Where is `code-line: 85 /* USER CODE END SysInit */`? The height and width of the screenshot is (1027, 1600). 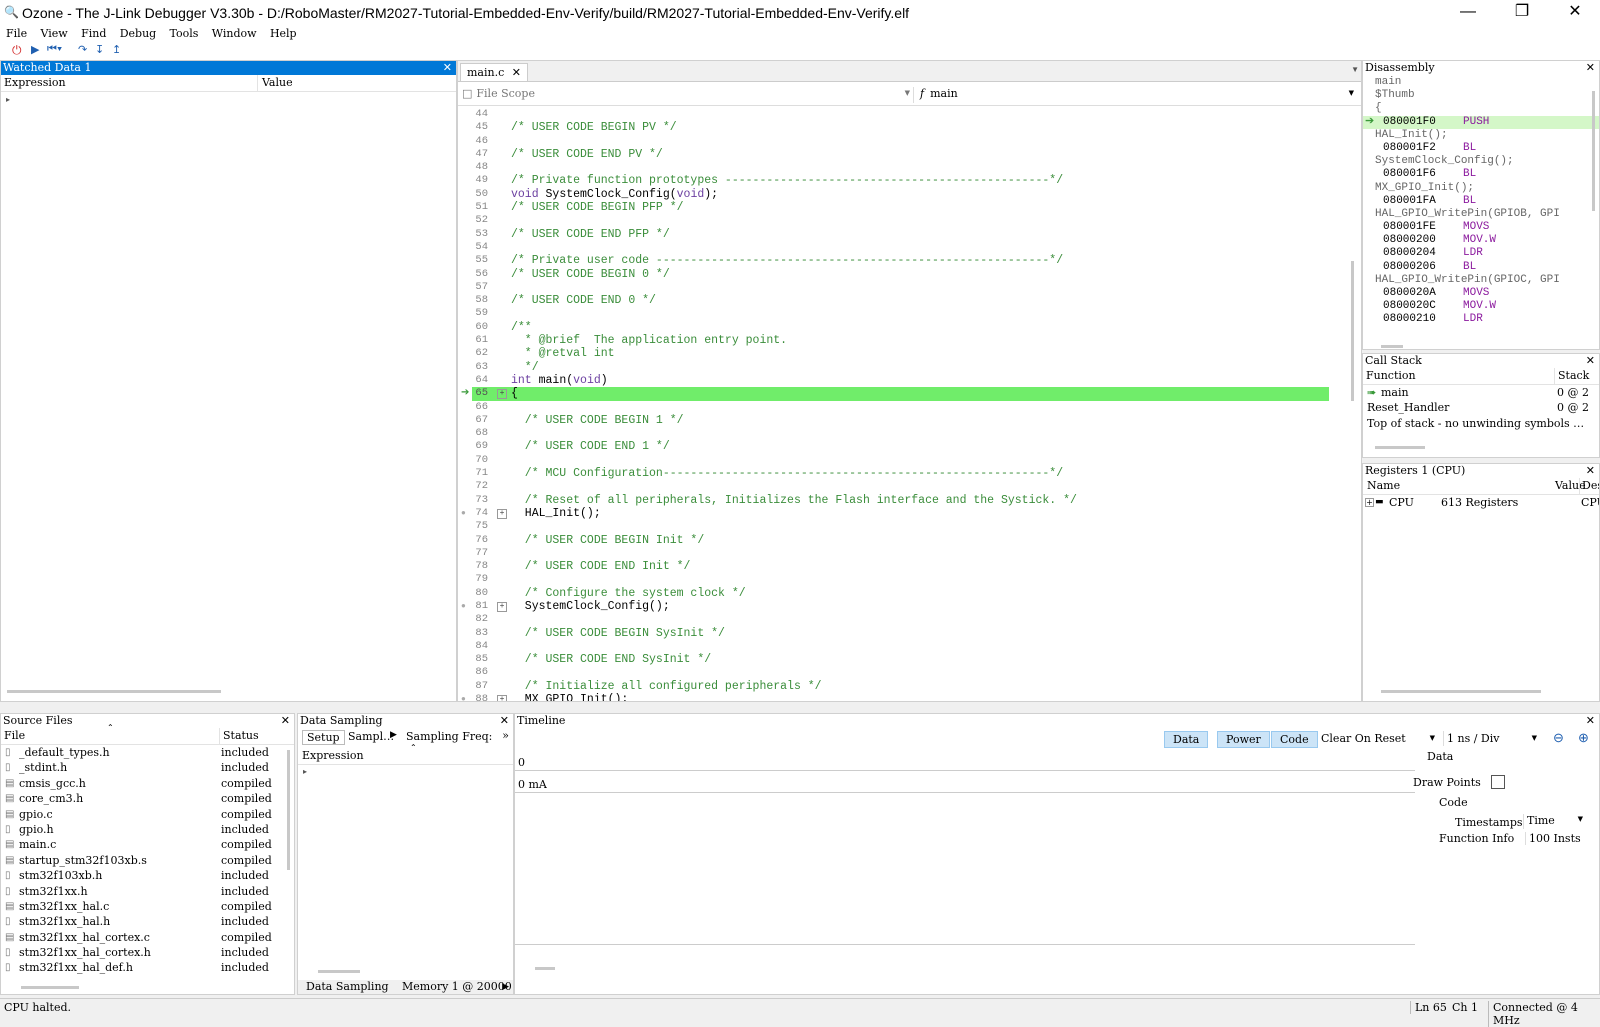 code-line: 85 /* USER CODE END SysInit */ is located at coordinates (900, 659).